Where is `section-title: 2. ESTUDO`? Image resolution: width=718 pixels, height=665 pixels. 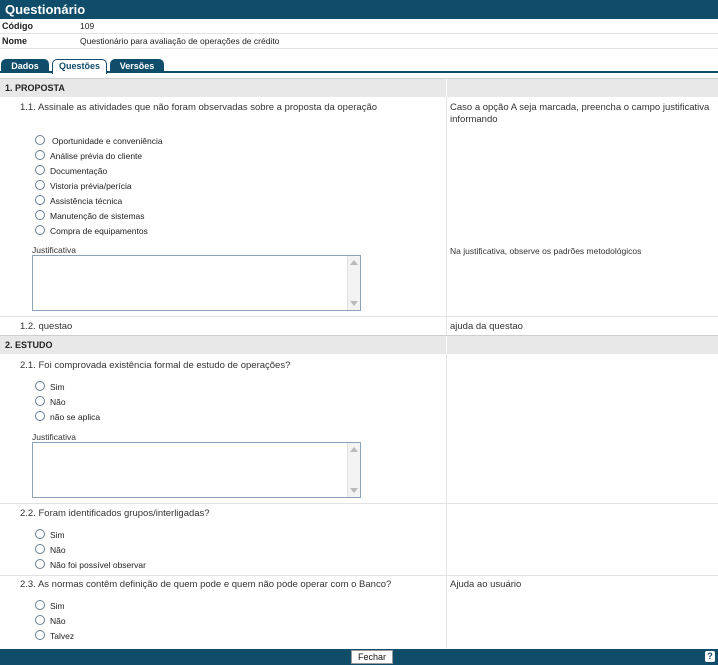
section-title: 2. ESTUDO is located at coordinates (29, 345).